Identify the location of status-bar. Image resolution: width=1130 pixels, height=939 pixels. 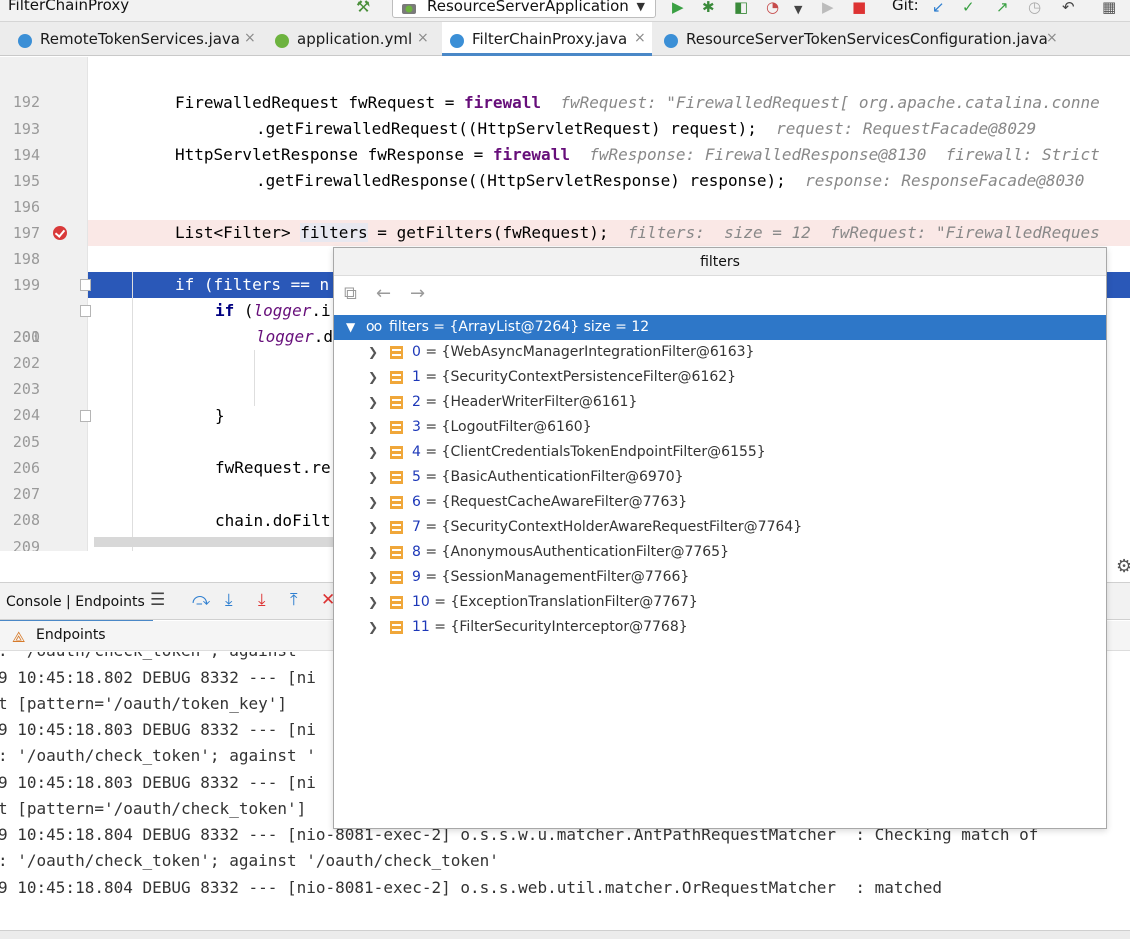
(565, 934).